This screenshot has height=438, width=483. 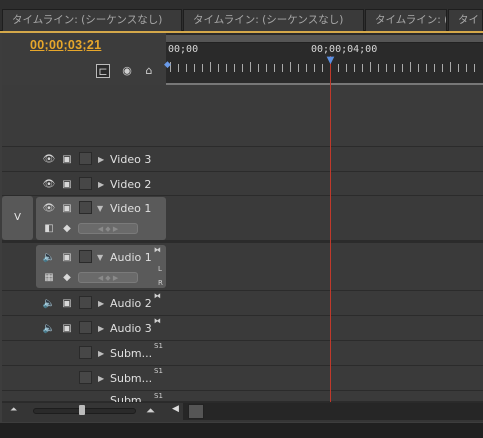 What do you see at coordinates (92, 20) in the screenshot?
I see `tab-timeline-1: タイムライン: (シーケンスなし)` at bounding box center [92, 20].